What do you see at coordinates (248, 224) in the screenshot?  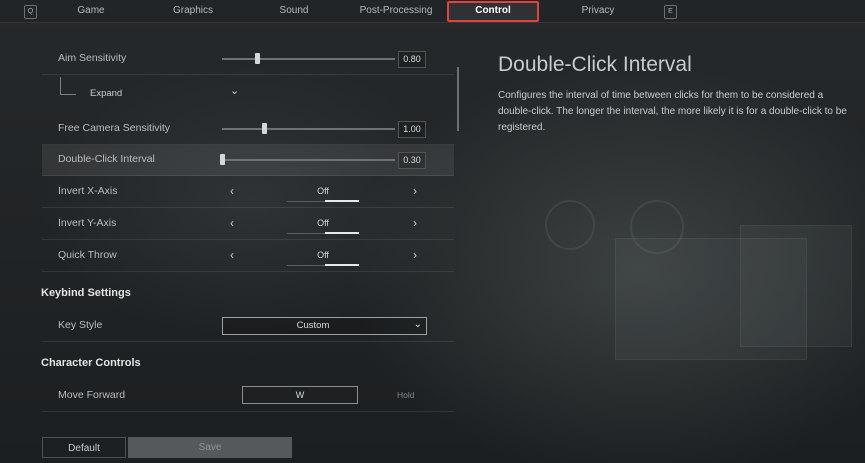 I see `invert-y-axis-row: Invert Y-Axis ‹ Off ›` at bounding box center [248, 224].